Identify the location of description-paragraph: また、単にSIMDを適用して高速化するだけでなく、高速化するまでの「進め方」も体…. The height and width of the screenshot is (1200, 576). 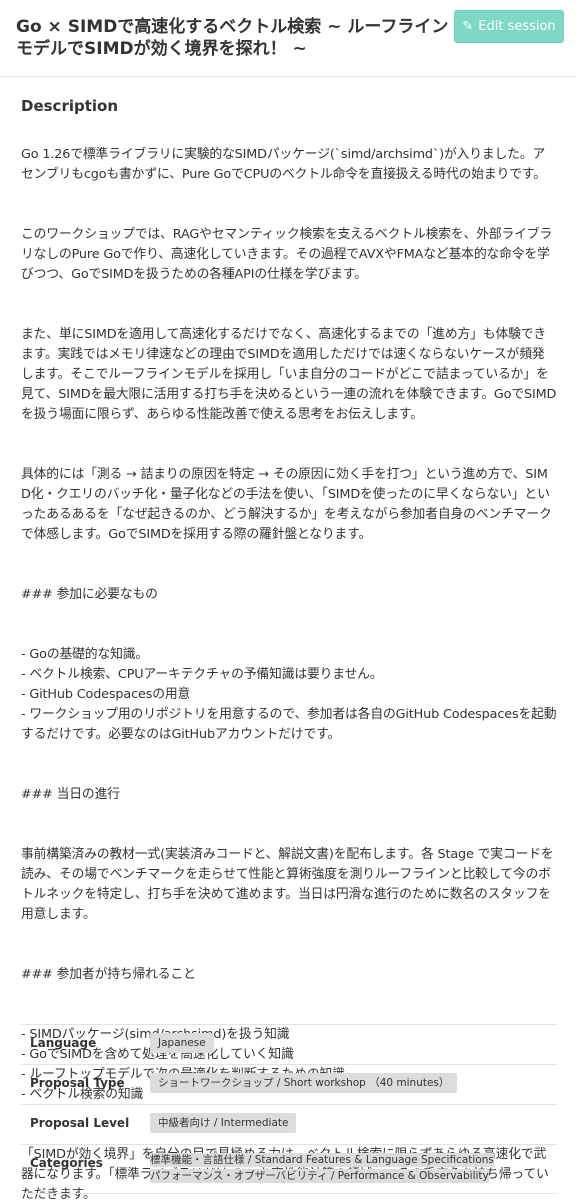
(289, 374).